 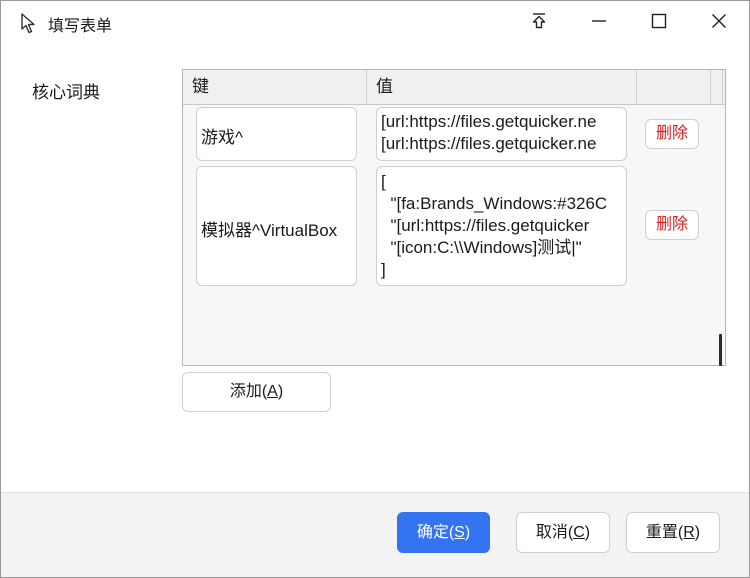 I want to click on confirm-button: 确定(S), so click(x=443, y=532).